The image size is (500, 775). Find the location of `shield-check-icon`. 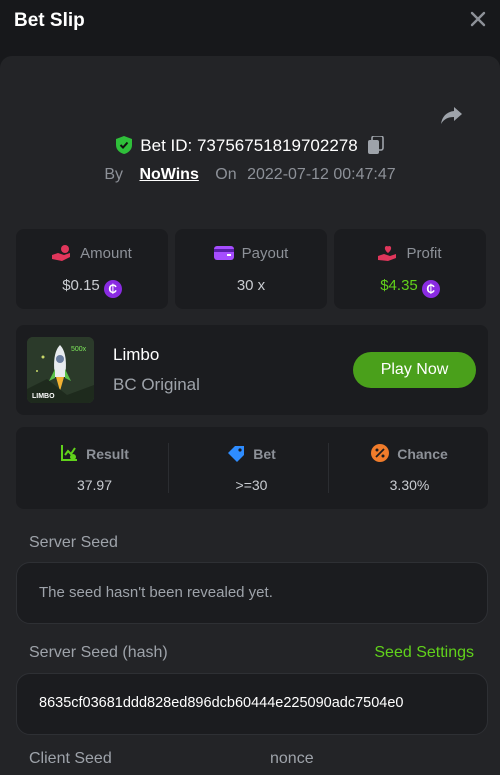

shield-check-icon is located at coordinates (124, 145).